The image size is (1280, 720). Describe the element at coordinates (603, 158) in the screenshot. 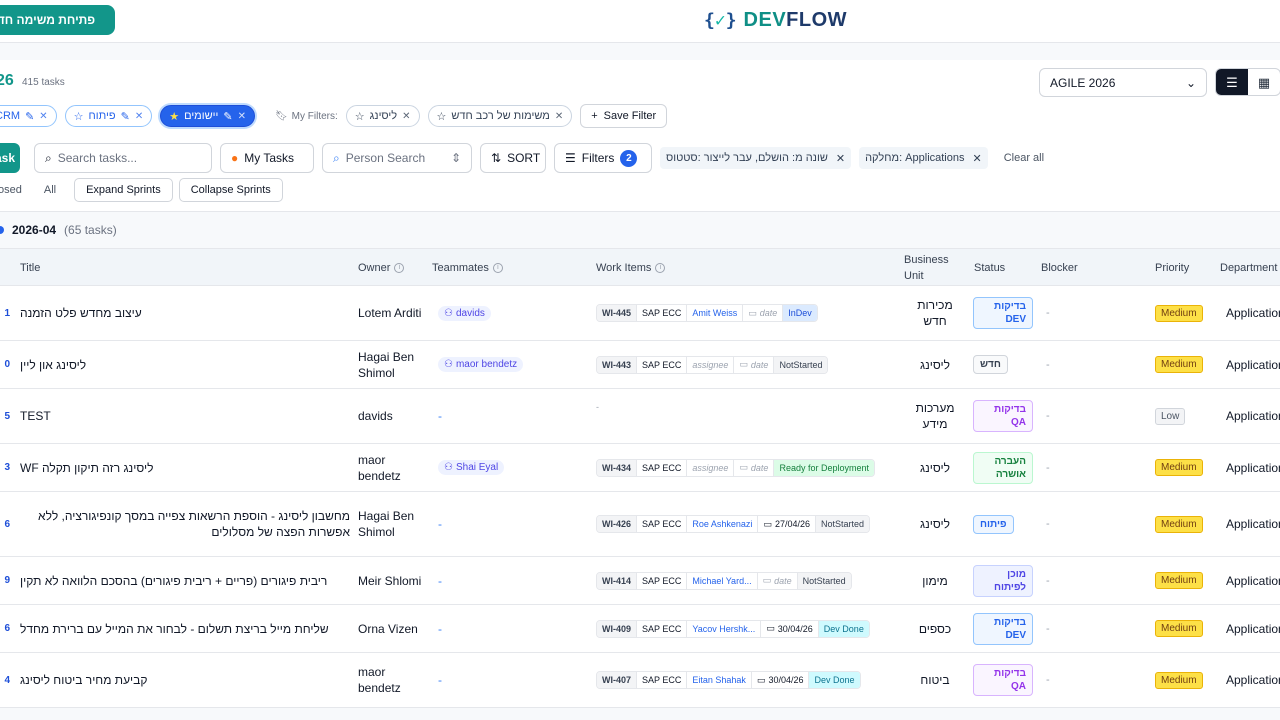

I see `filters-button: ☰ Filters 2` at that location.